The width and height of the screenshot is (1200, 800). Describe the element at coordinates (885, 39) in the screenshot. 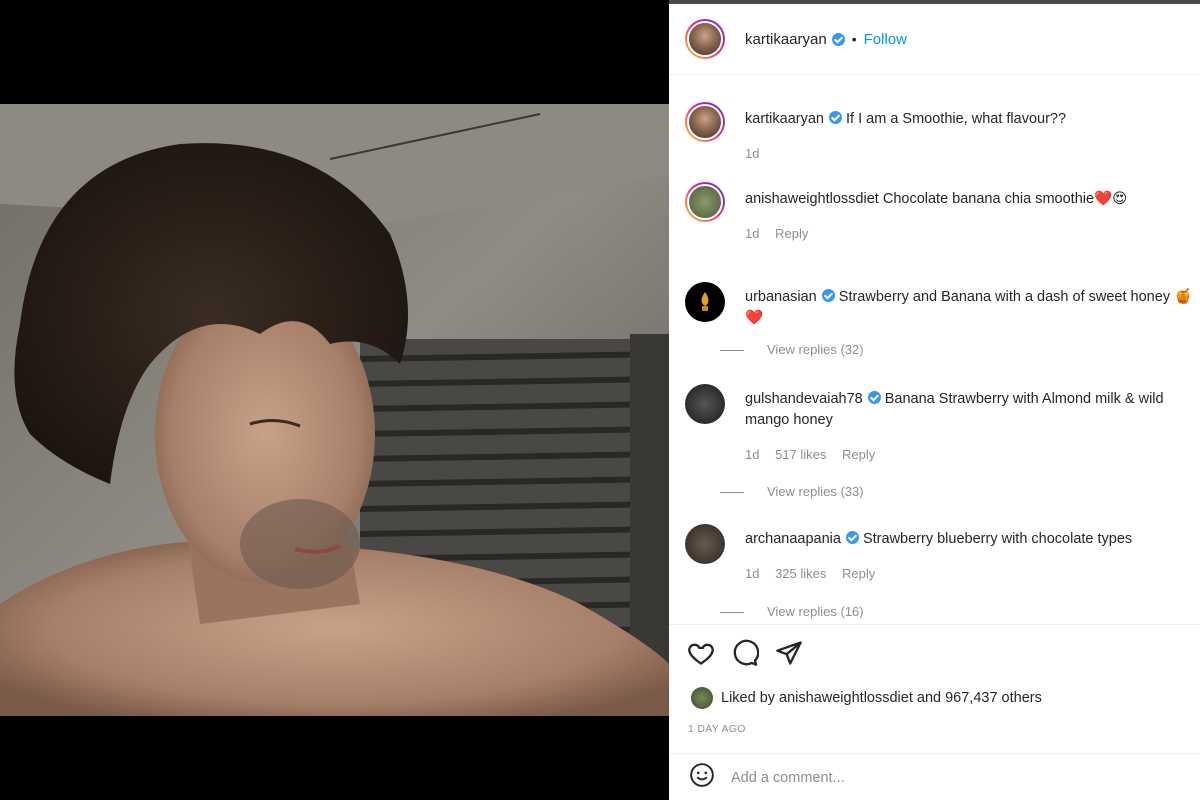

I see `follow-button: Follow` at that location.